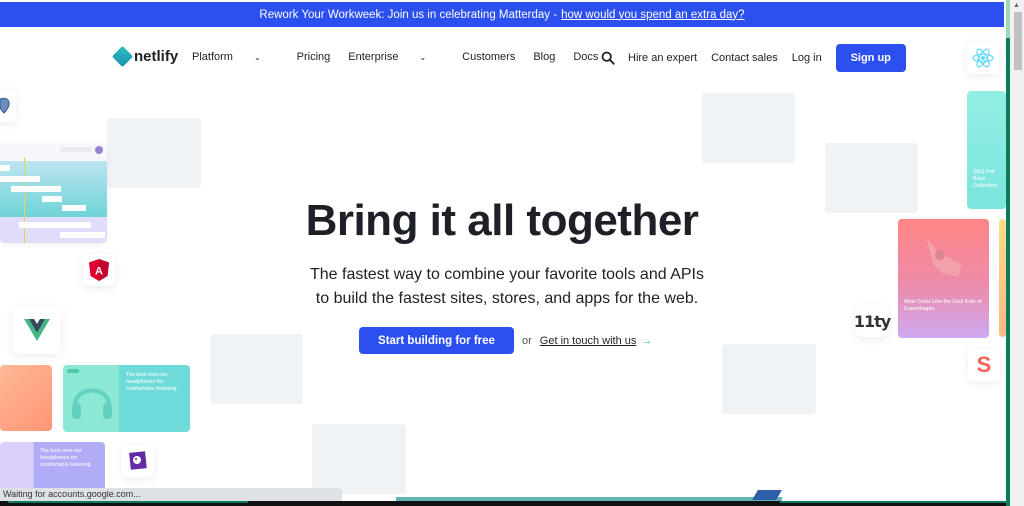  Describe the element at coordinates (647, 340) in the screenshot. I see `arrow-right-icon: →` at that location.